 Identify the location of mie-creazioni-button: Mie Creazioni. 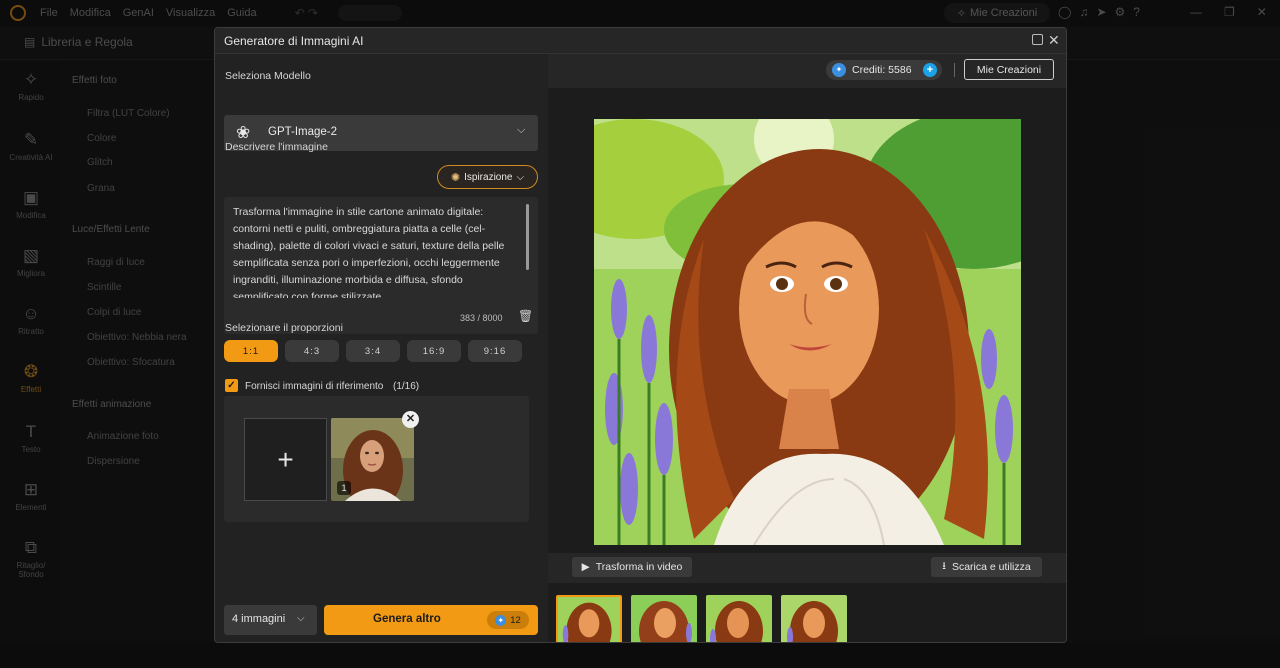
(1009, 69).